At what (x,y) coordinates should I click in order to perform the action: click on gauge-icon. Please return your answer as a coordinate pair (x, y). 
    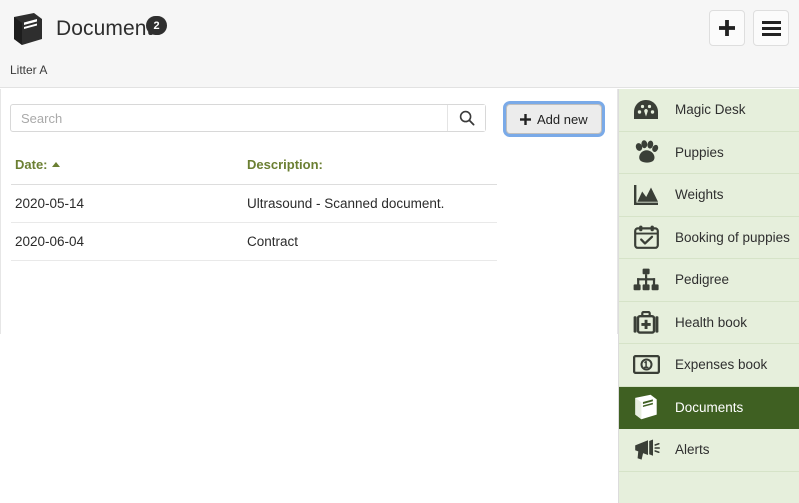
    Looking at the image, I should click on (646, 110).